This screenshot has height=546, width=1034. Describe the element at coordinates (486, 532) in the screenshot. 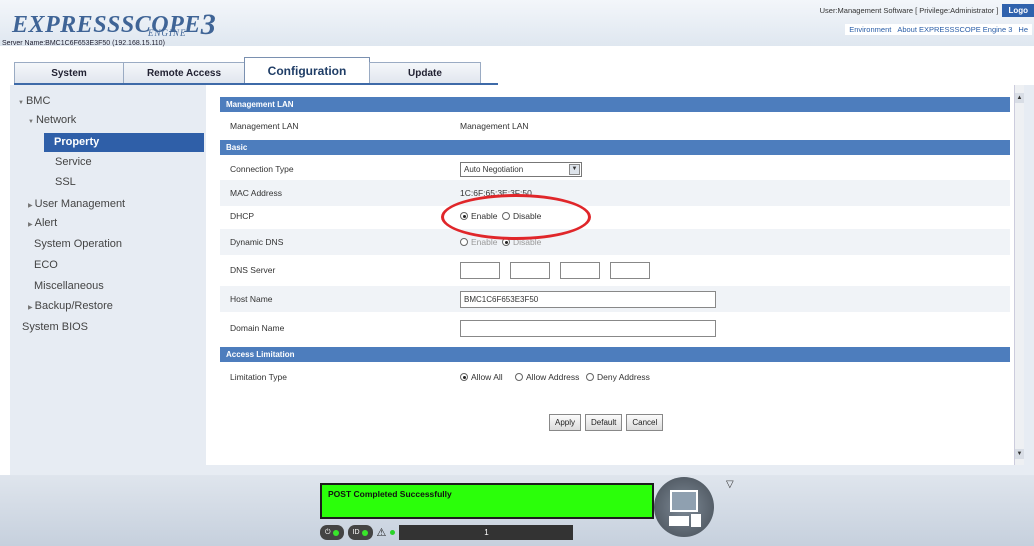

I see `status-detail-bar: 1` at that location.